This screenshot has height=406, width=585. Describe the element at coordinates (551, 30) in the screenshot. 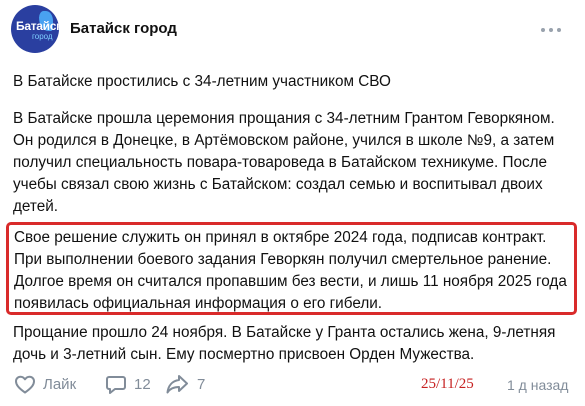

I see `more-dots-icon` at that location.